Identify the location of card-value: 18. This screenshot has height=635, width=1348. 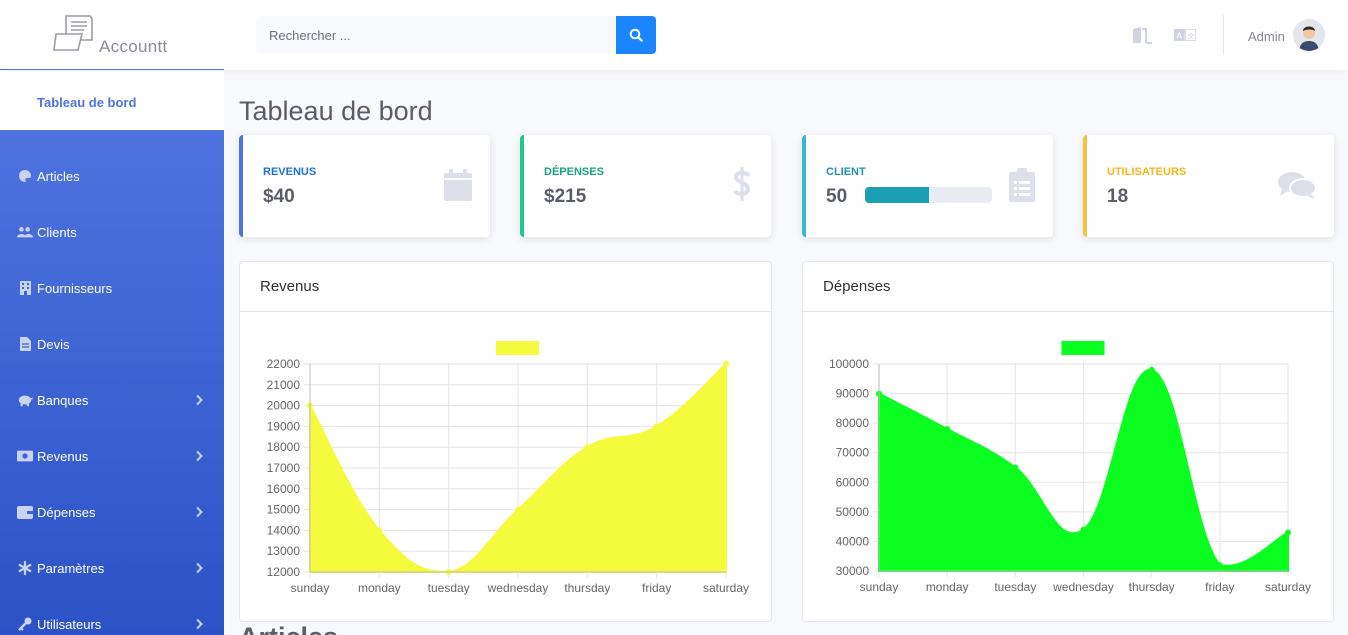
(1118, 196).